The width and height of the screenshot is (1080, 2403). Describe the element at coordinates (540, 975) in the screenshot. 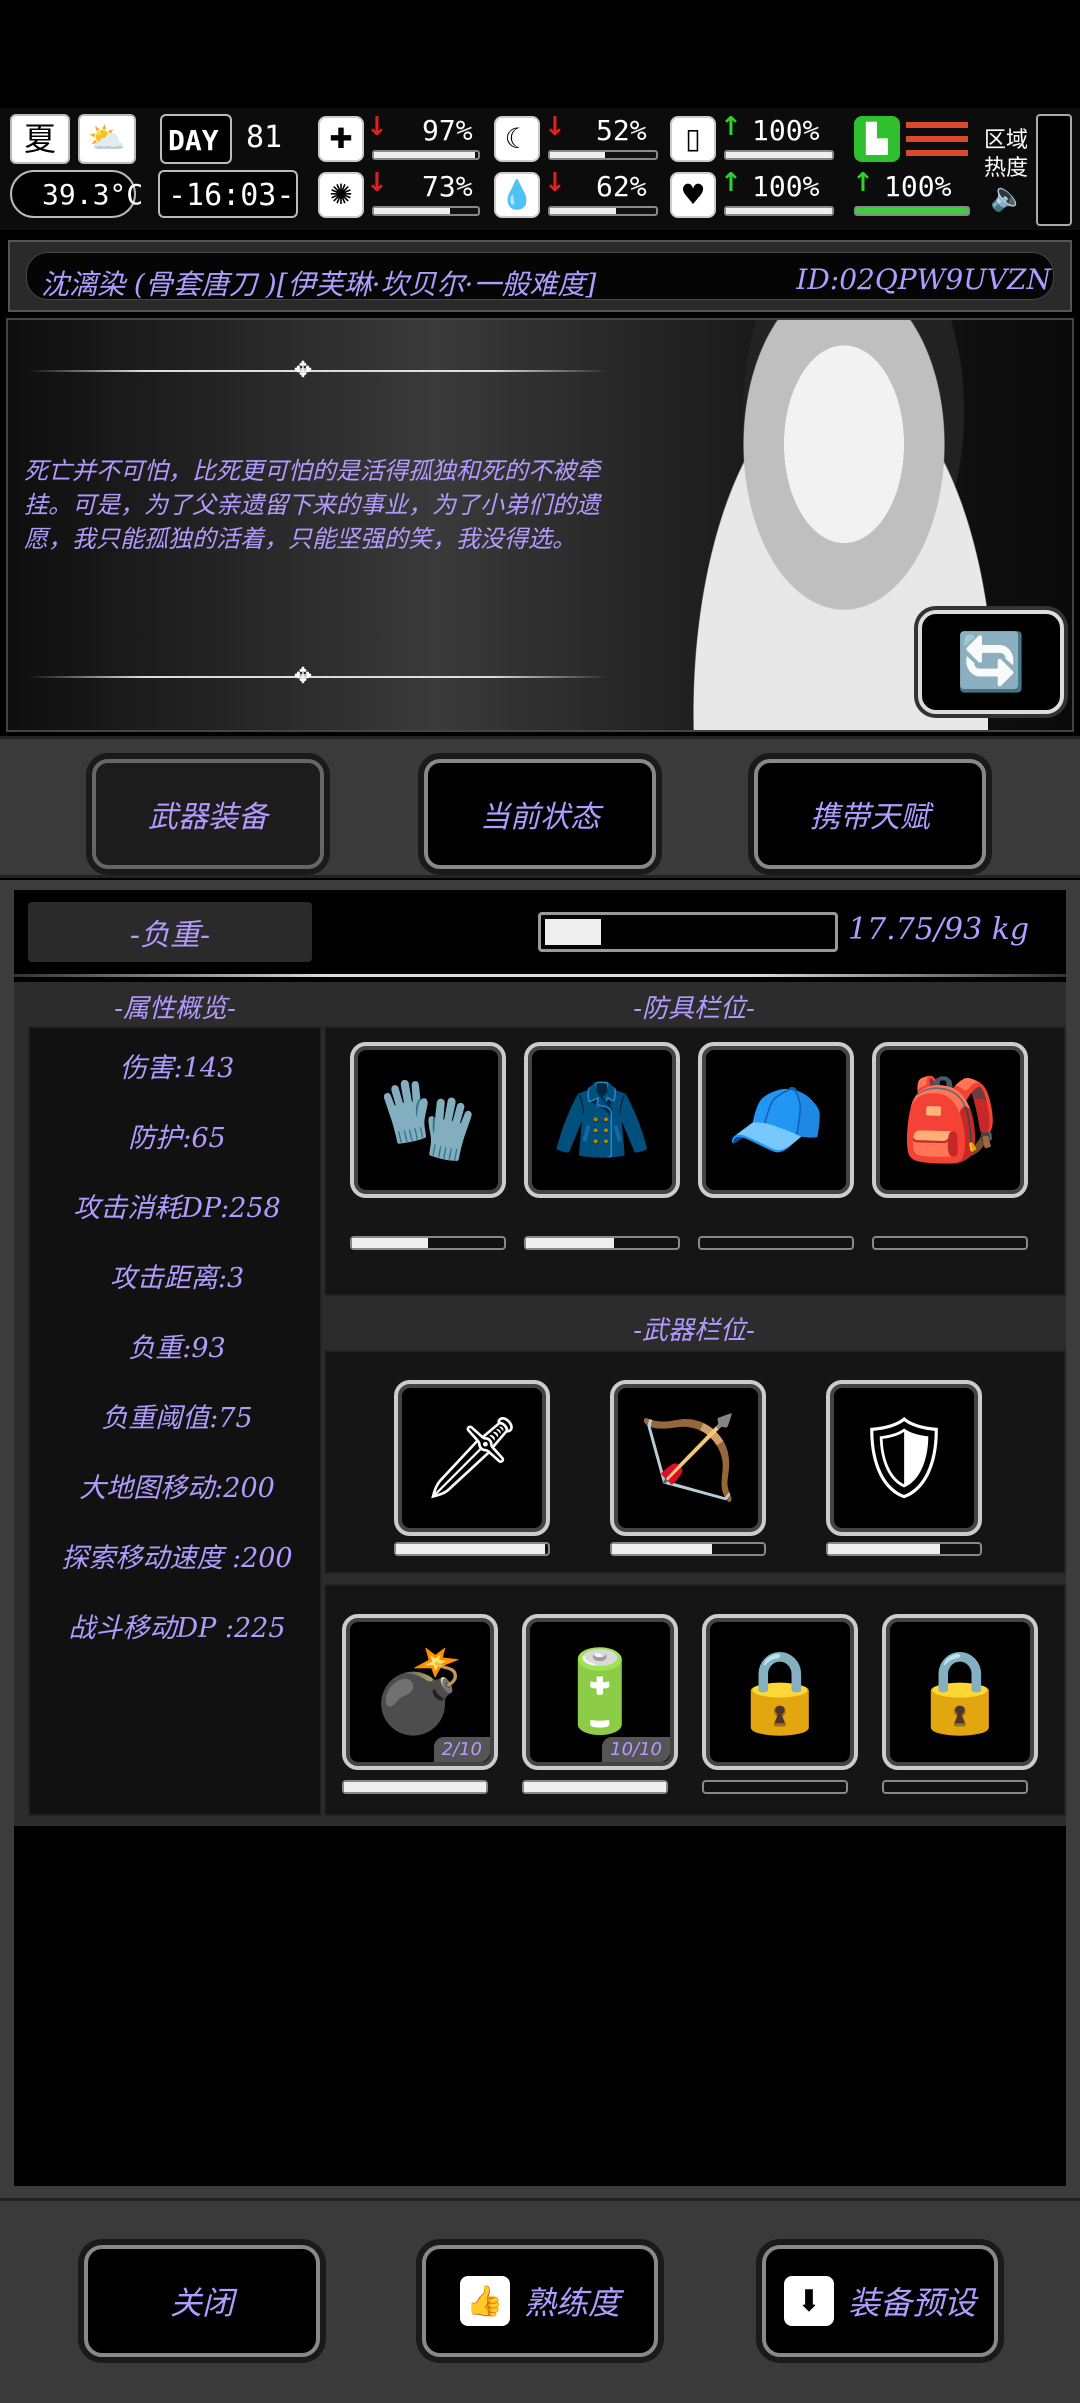

I see `section-divider` at that location.